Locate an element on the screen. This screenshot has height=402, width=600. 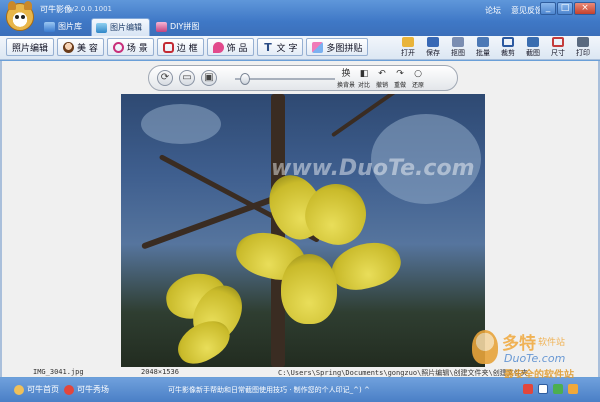
restore-button: ○ 还原 is located at coordinates (418, 79).